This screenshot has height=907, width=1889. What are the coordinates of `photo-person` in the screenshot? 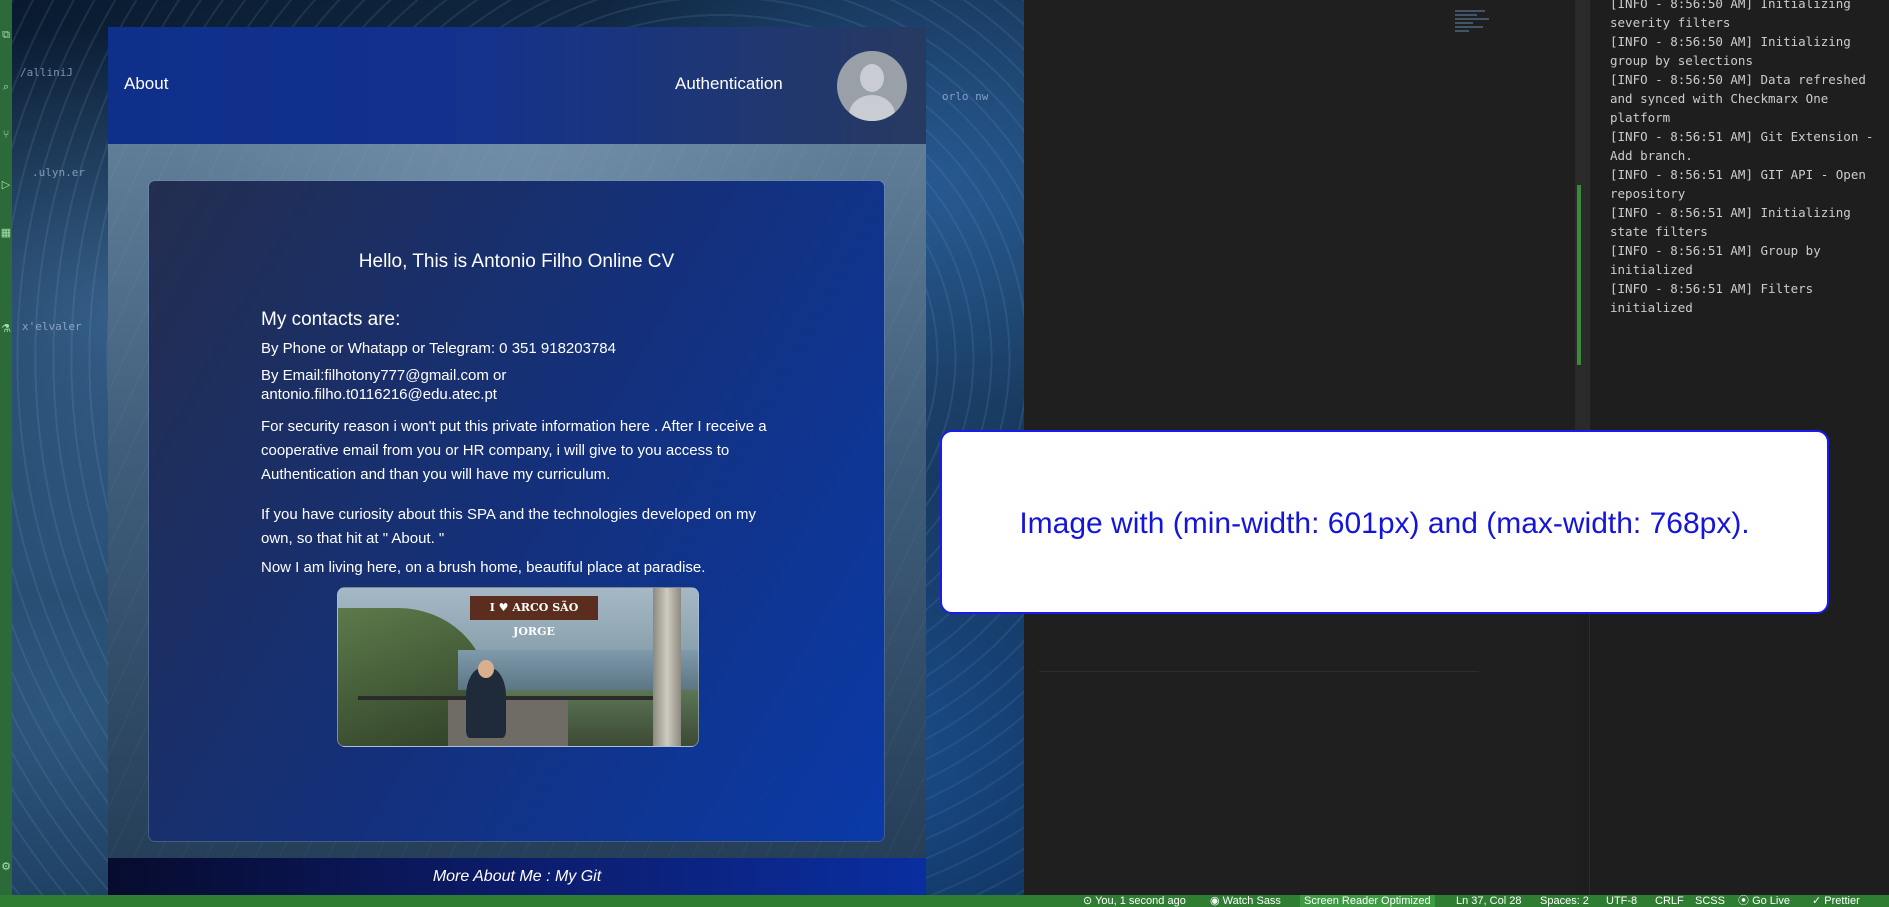 It's located at (486, 703).